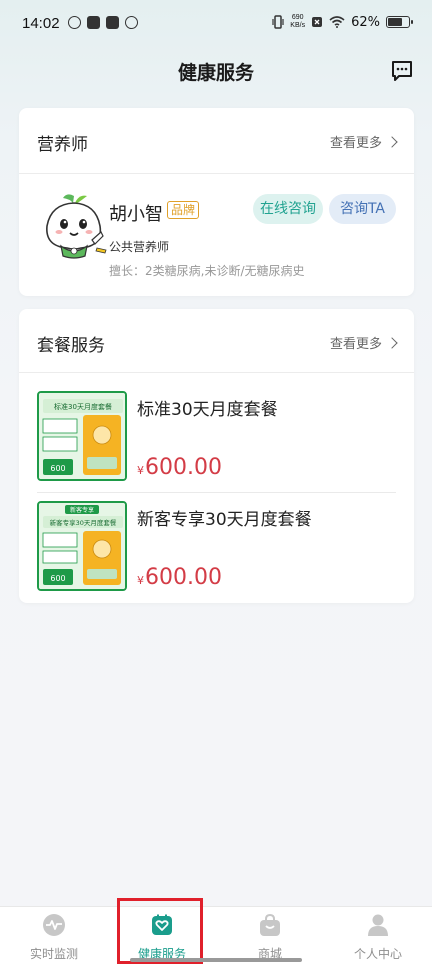 Image resolution: width=432 pixels, height=964 pixels. I want to click on package-name: 标准30天月度套餐, so click(207, 410).